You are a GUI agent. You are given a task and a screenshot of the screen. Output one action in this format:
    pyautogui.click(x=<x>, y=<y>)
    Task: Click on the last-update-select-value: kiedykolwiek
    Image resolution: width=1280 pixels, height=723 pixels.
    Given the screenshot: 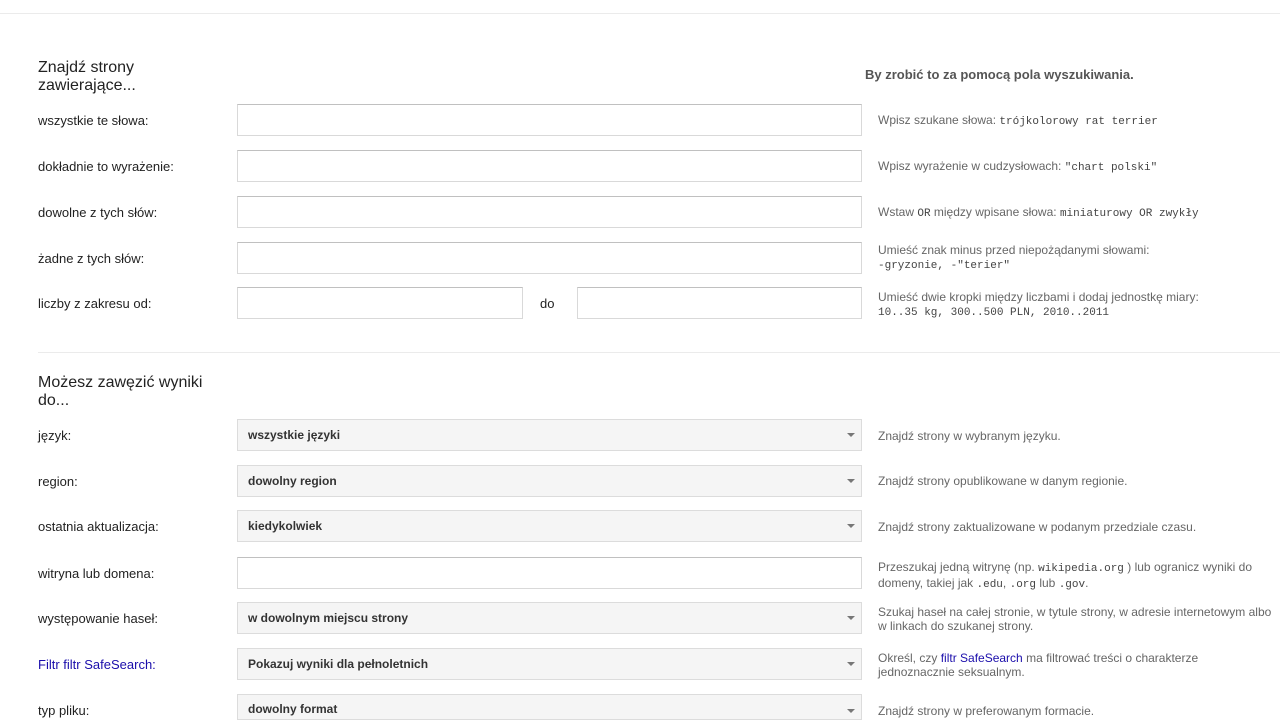 What is the action you would take?
    pyautogui.click(x=285, y=526)
    